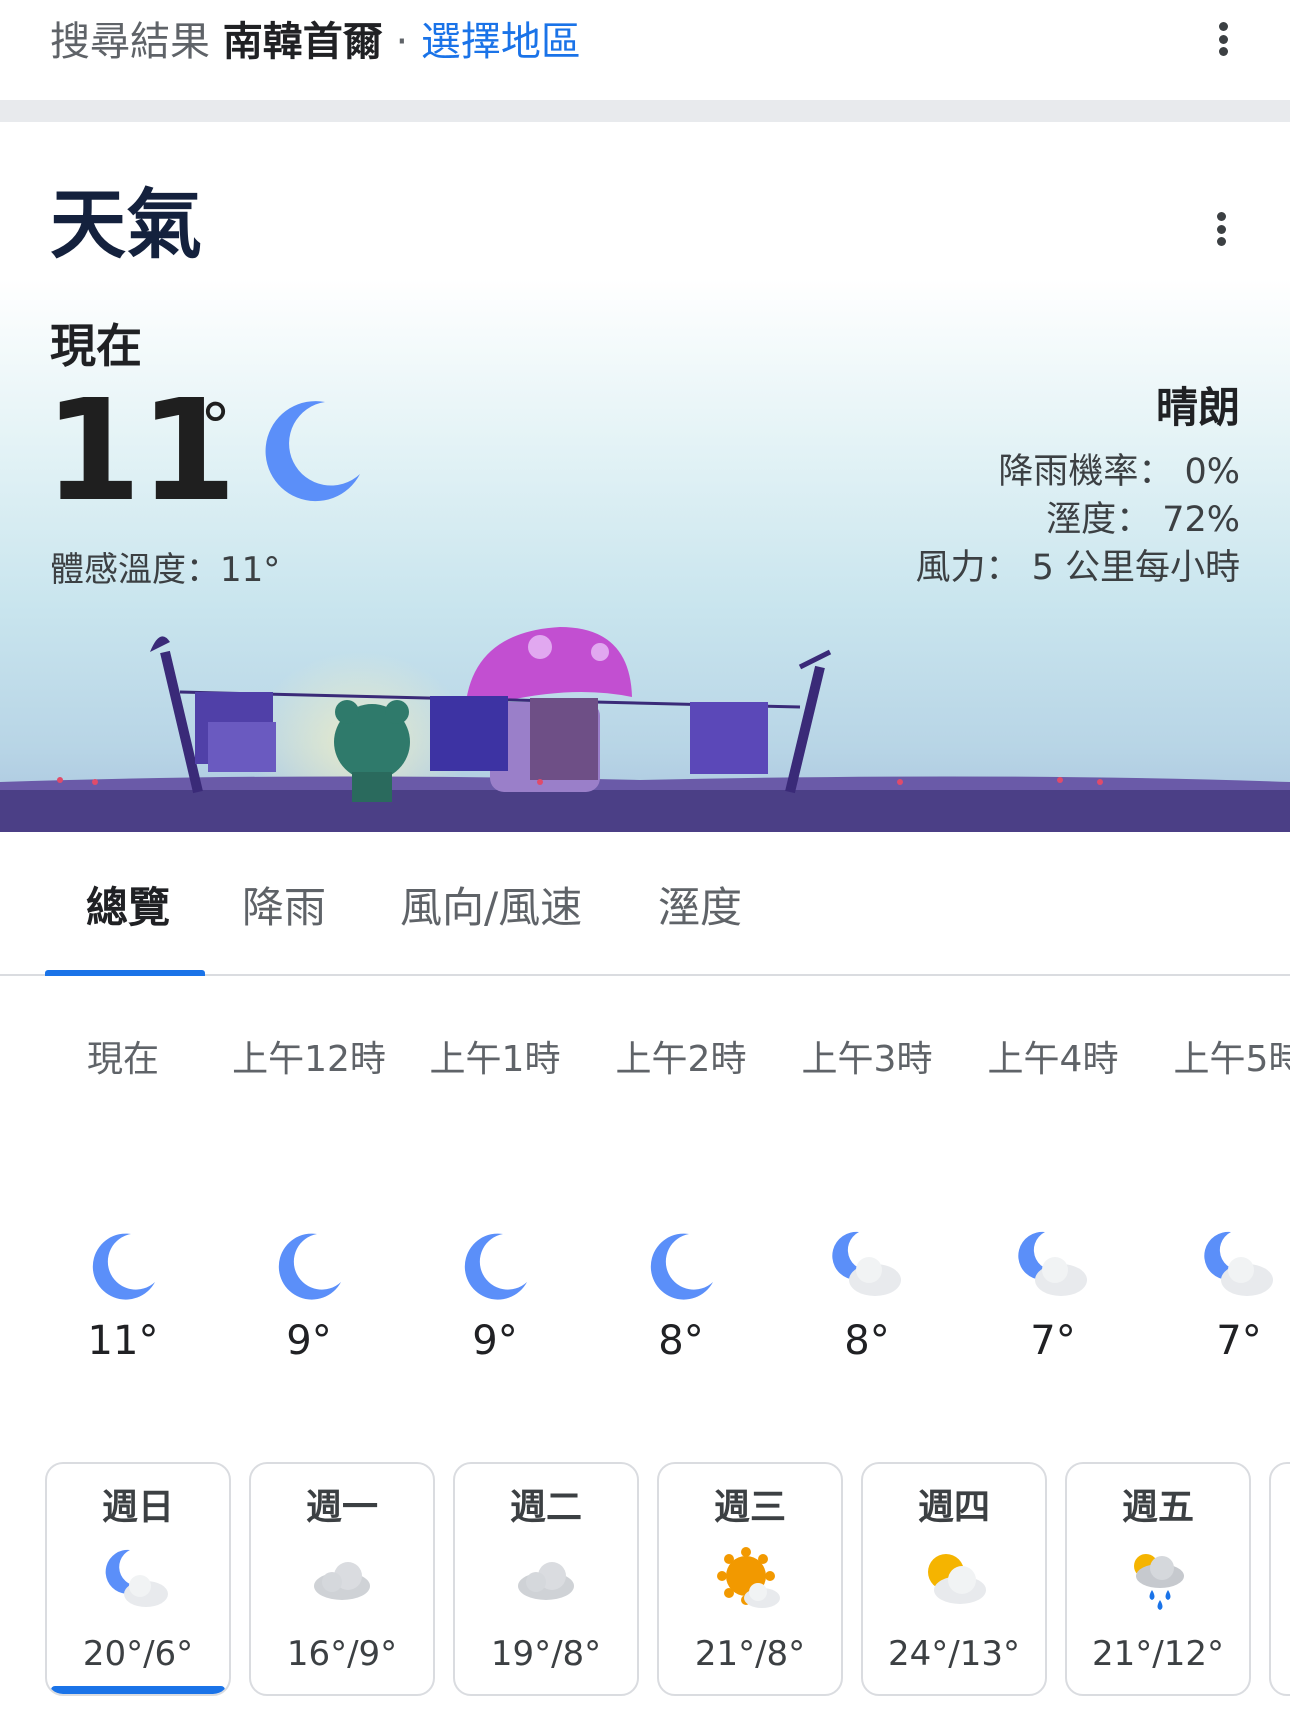 This screenshot has width=1290, height=1722. What do you see at coordinates (501, 42) in the screenshot?
I see `choose-region-link: 選擇地區` at bounding box center [501, 42].